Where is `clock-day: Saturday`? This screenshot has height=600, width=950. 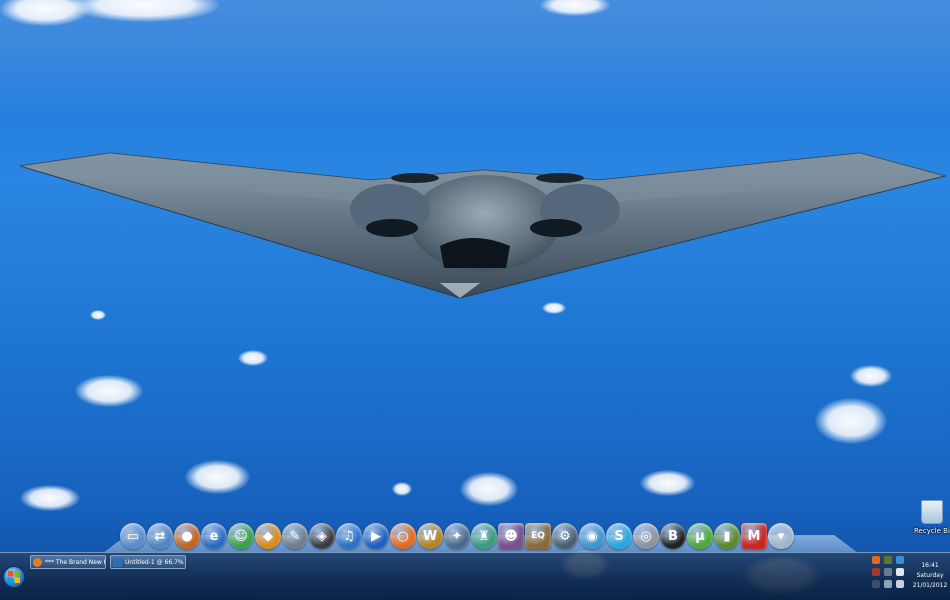 clock-day: Saturday is located at coordinates (930, 575).